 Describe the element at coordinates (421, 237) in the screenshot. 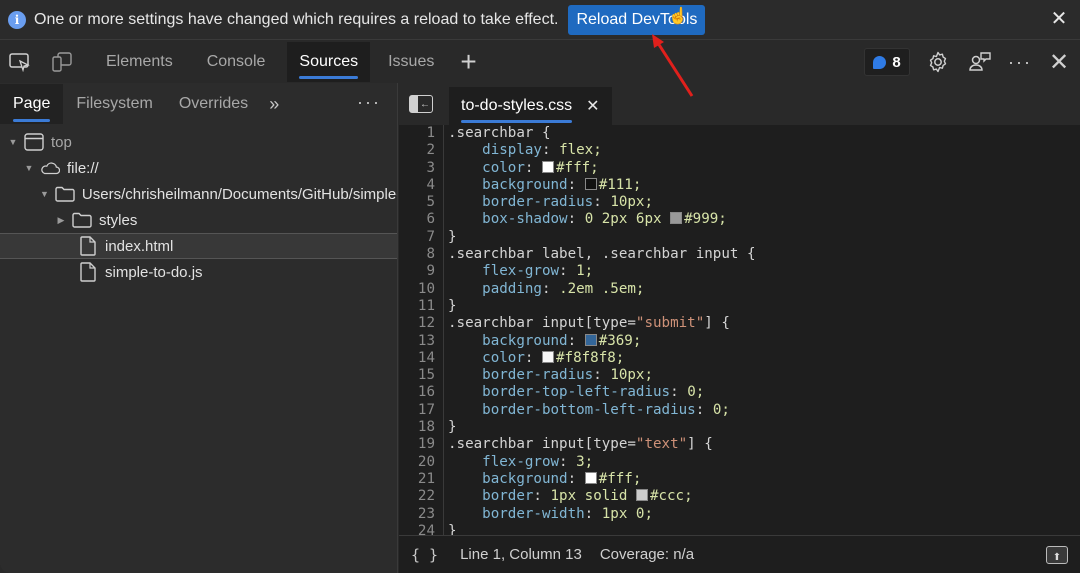

I see `line-number: 7` at that location.